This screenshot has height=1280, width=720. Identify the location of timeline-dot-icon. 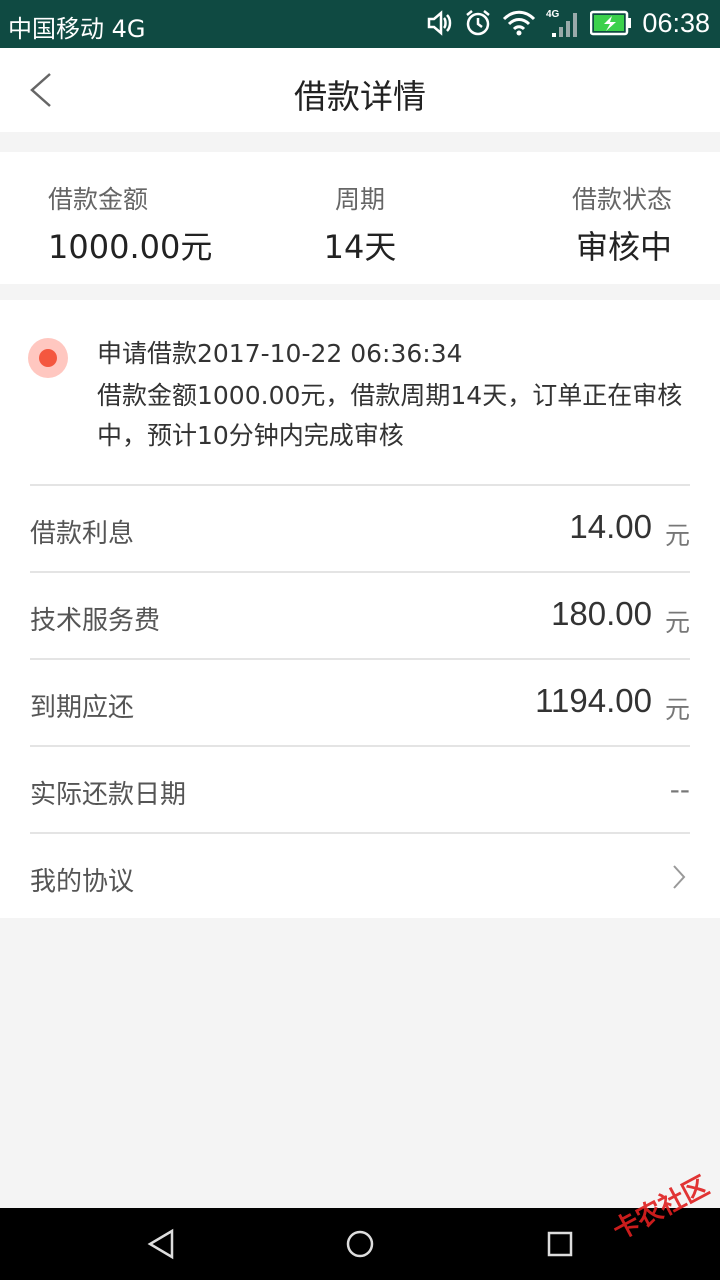
(48, 358).